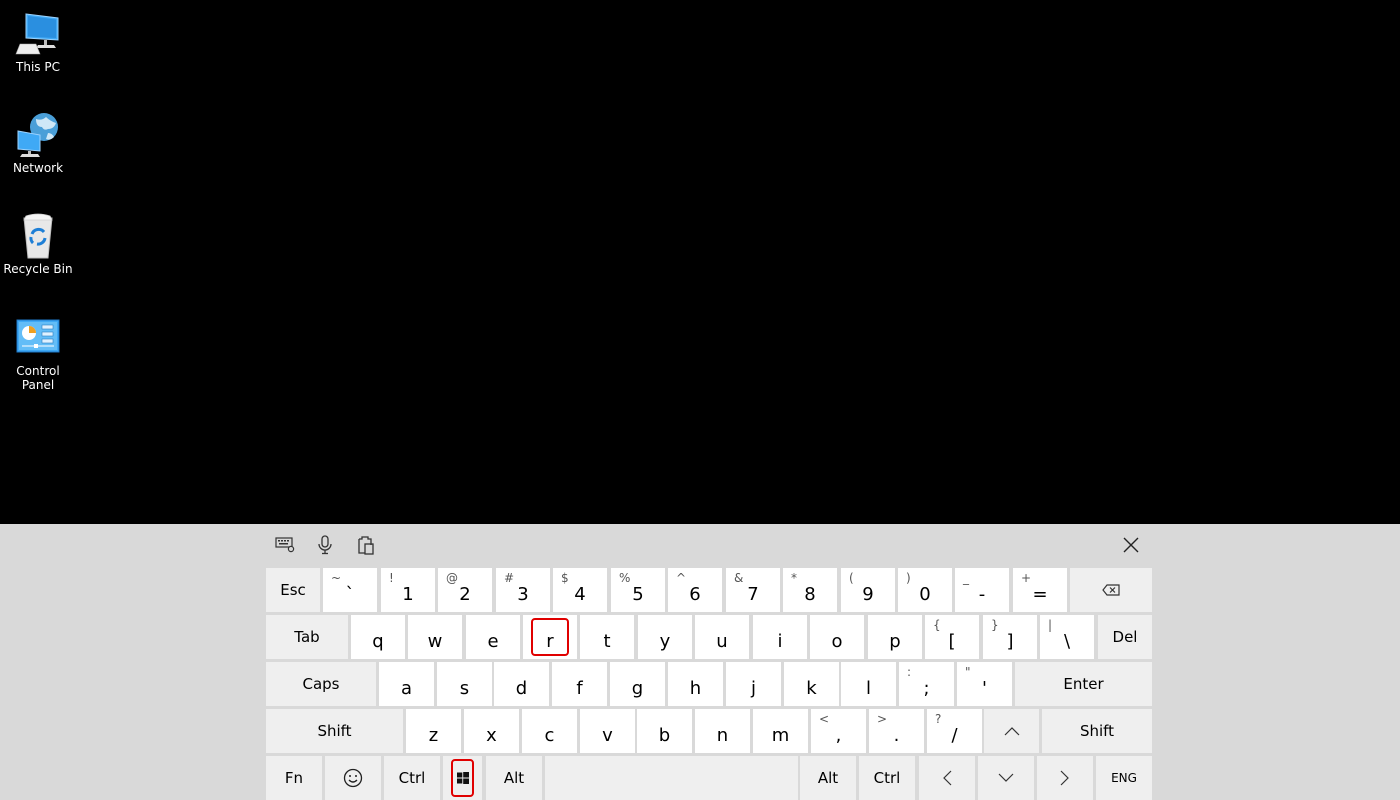  Describe the element at coordinates (868, 590) in the screenshot. I see `key-9: (9` at that location.